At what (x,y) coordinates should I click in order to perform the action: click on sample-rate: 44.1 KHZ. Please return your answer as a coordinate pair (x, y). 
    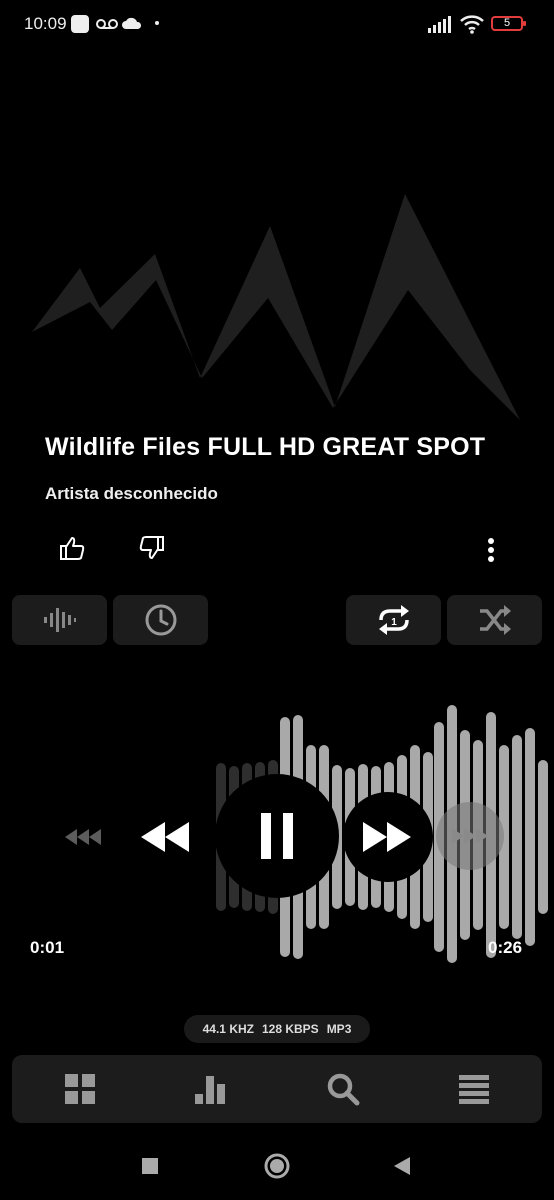
    Looking at the image, I should click on (228, 1029).